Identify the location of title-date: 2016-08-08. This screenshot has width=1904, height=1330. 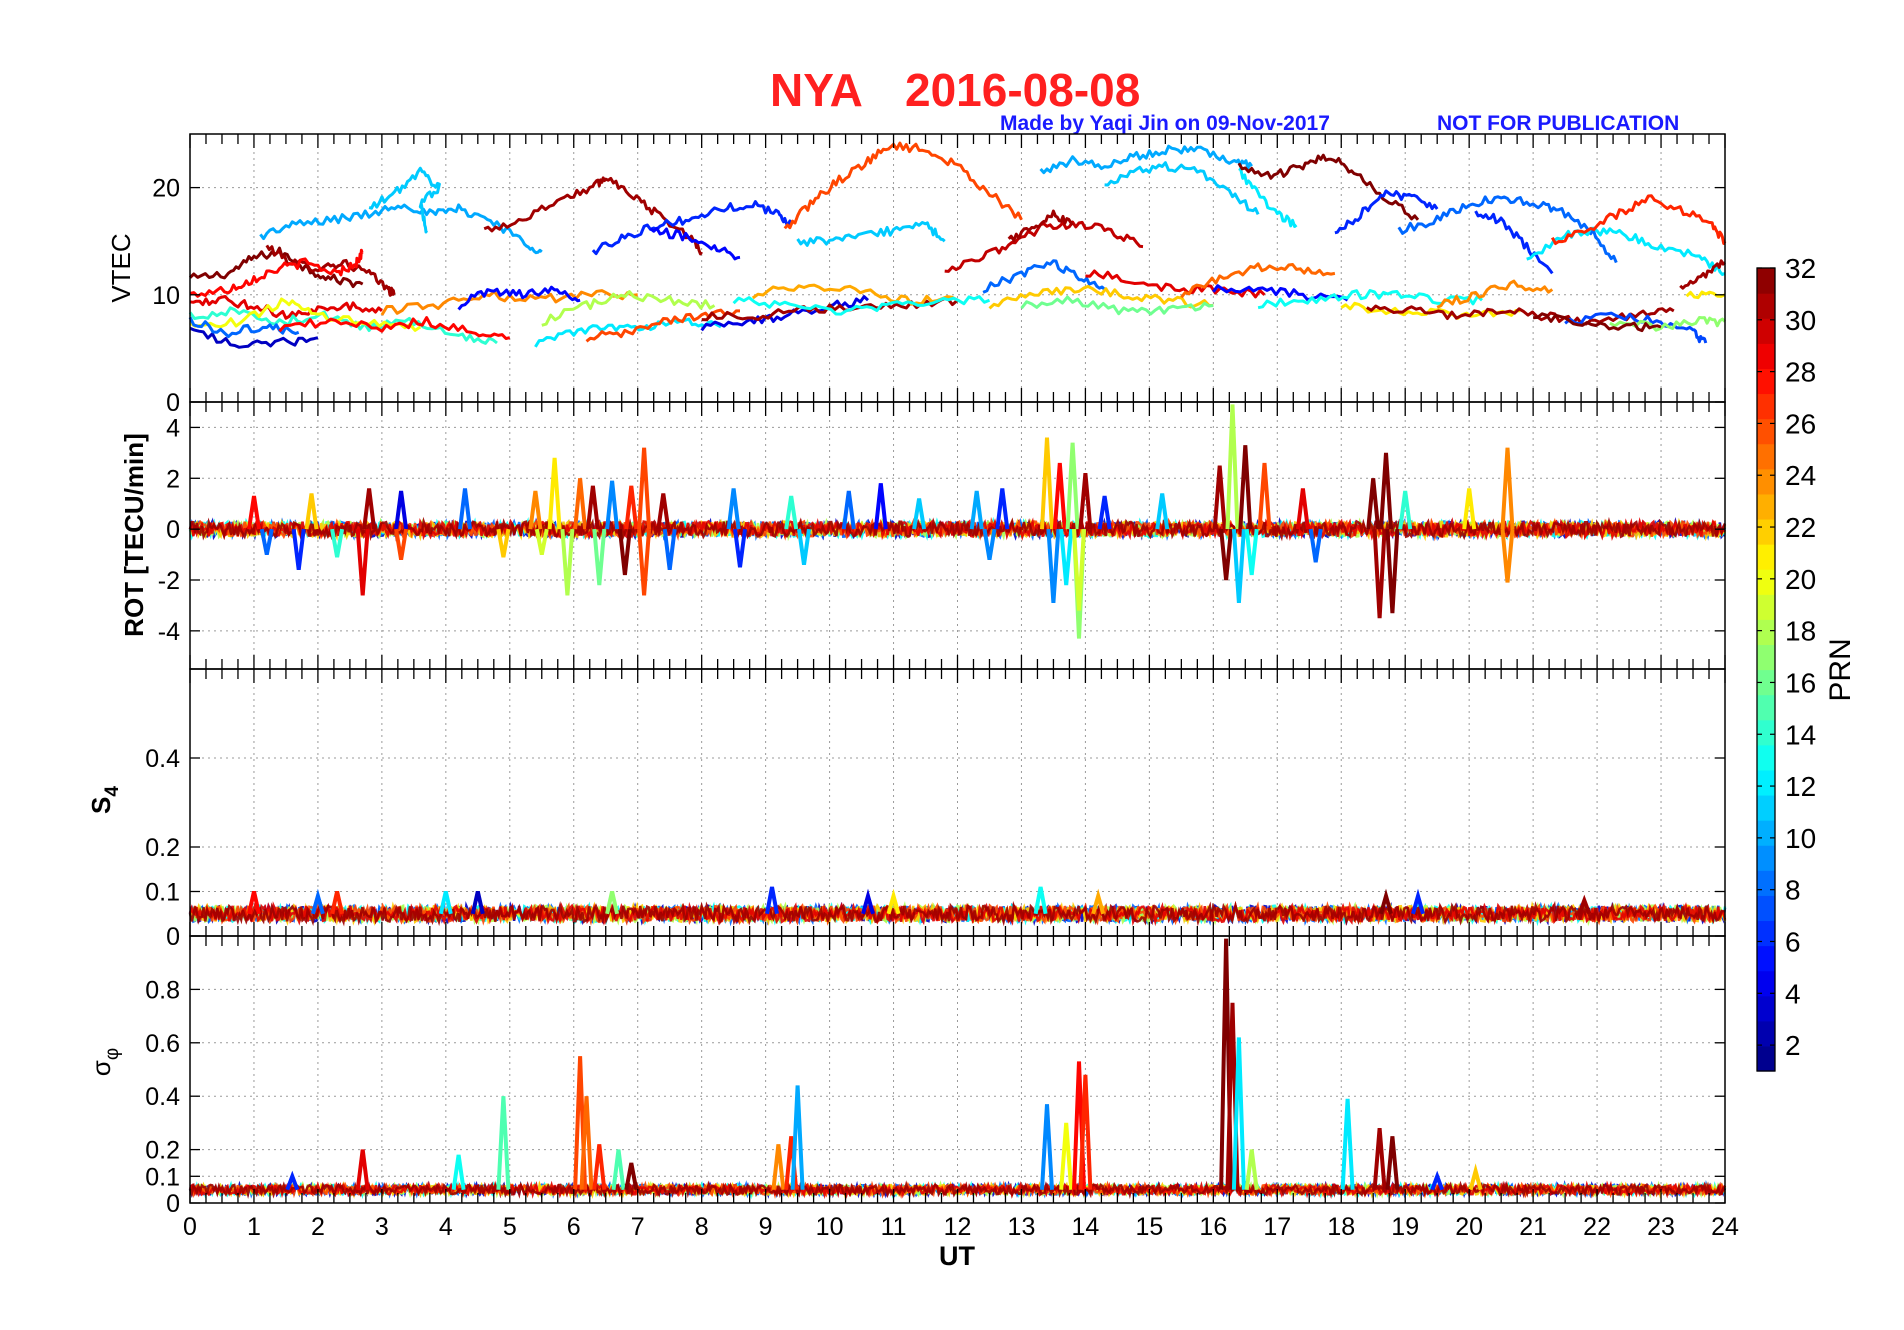
(1022, 90).